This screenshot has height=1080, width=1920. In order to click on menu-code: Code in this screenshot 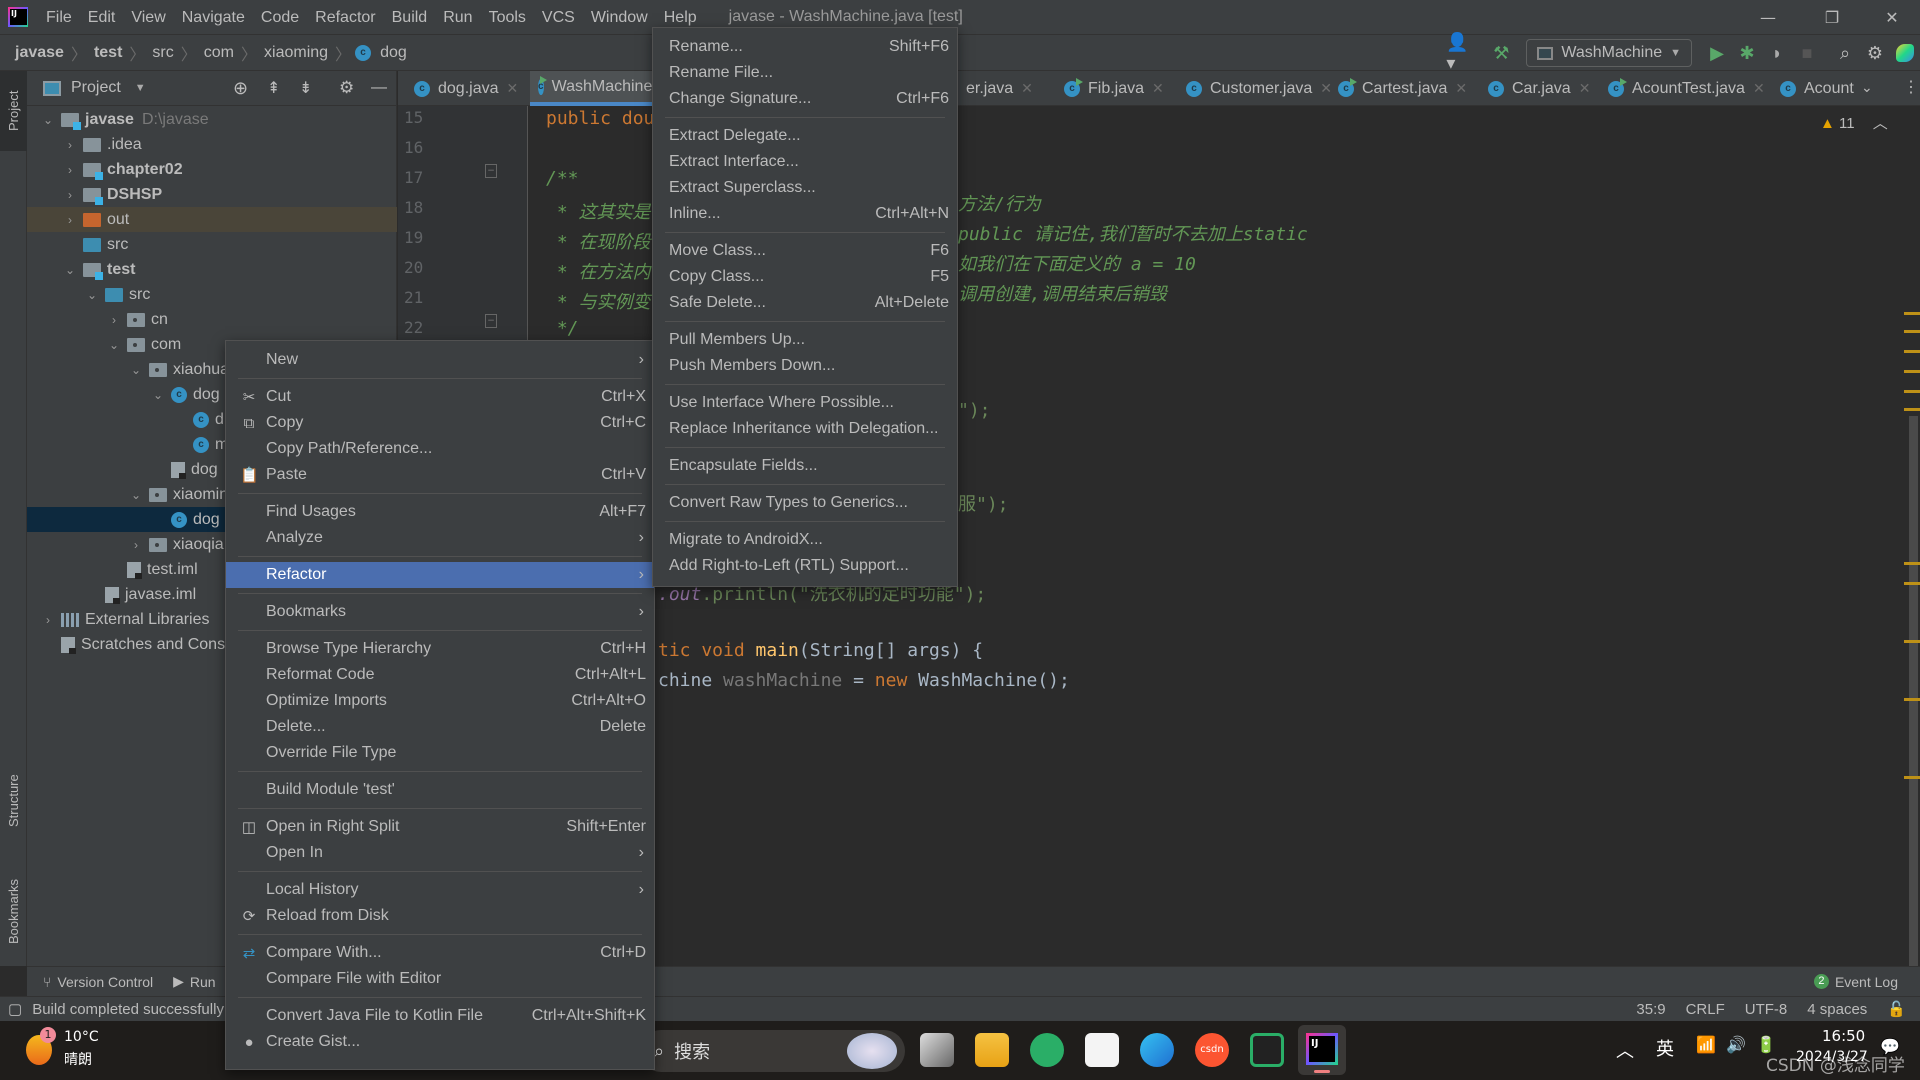, I will do `click(280, 17)`.